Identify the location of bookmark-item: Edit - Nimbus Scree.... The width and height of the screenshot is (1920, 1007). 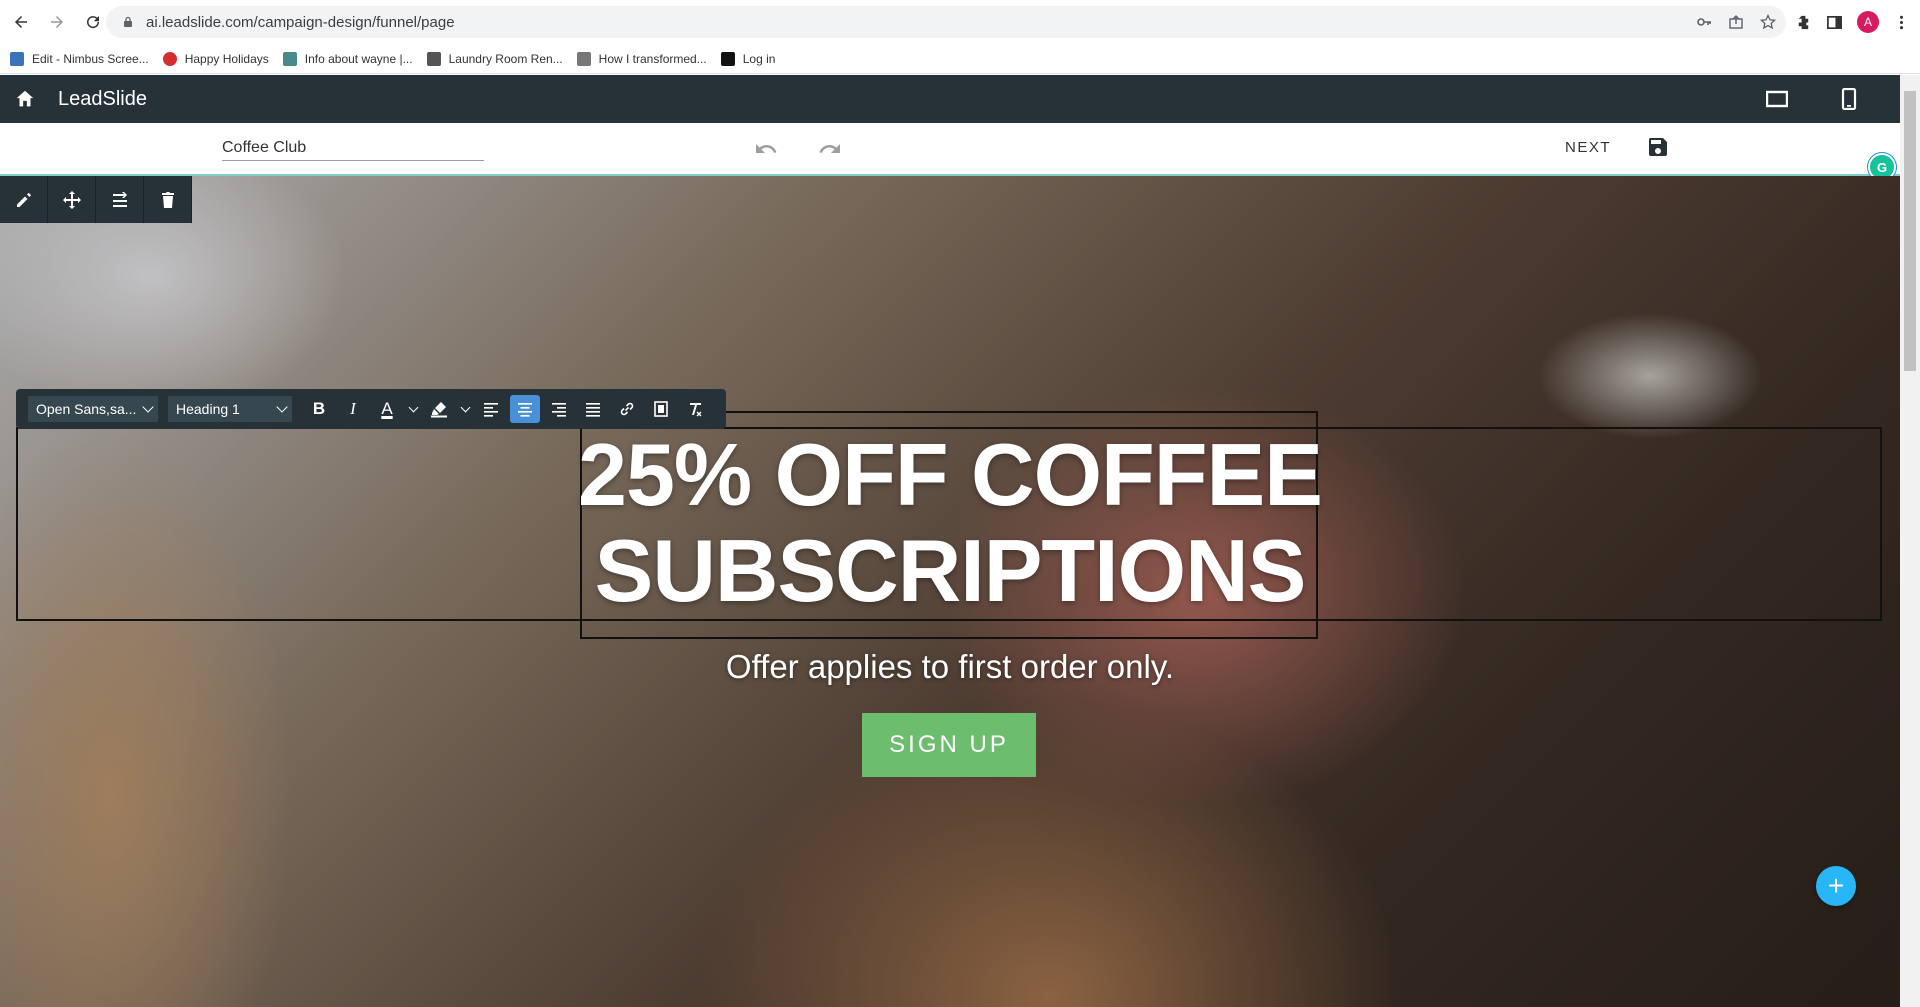
(79, 58).